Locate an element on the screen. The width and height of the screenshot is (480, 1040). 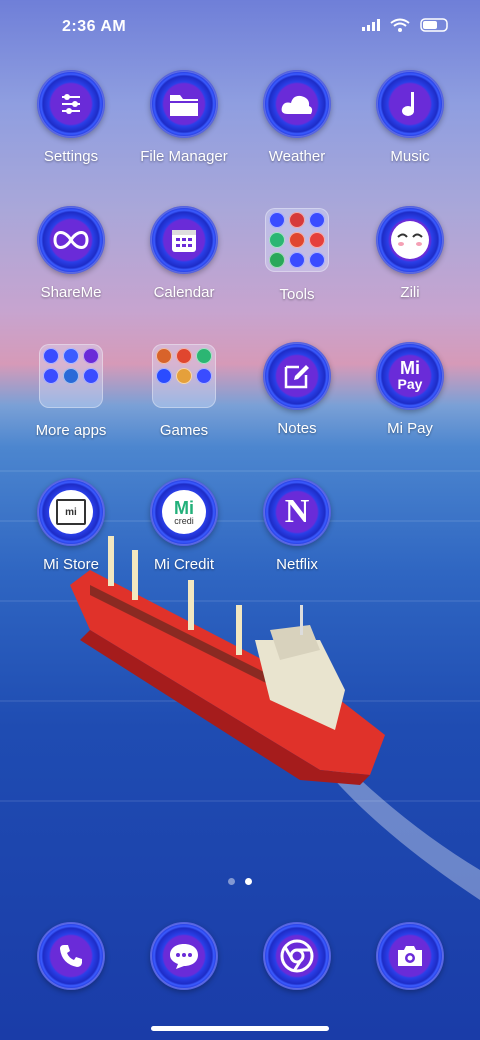
chrome-icon is located at coordinates (297, 956).